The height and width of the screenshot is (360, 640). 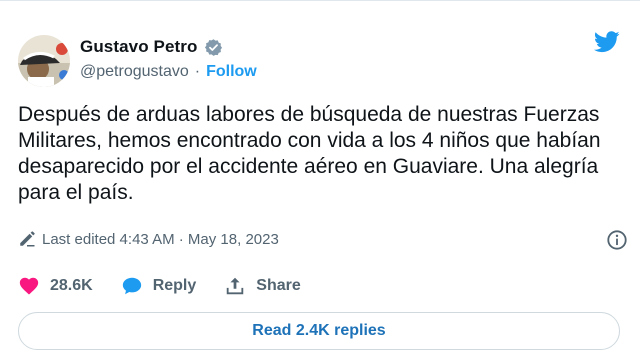 What do you see at coordinates (139, 47) in the screenshot?
I see `author-name: Gustavo Petro` at bounding box center [139, 47].